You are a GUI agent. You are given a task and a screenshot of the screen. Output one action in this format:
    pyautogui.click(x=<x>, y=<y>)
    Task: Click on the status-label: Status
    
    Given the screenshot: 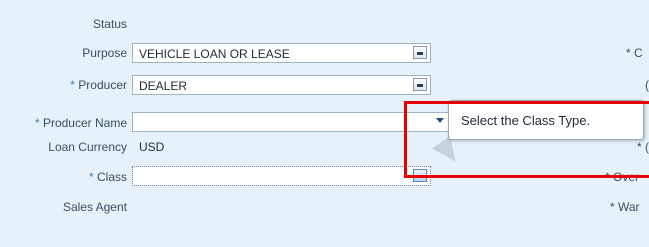 What is the action you would take?
    pyautogui.click(x=110, y=24)
    